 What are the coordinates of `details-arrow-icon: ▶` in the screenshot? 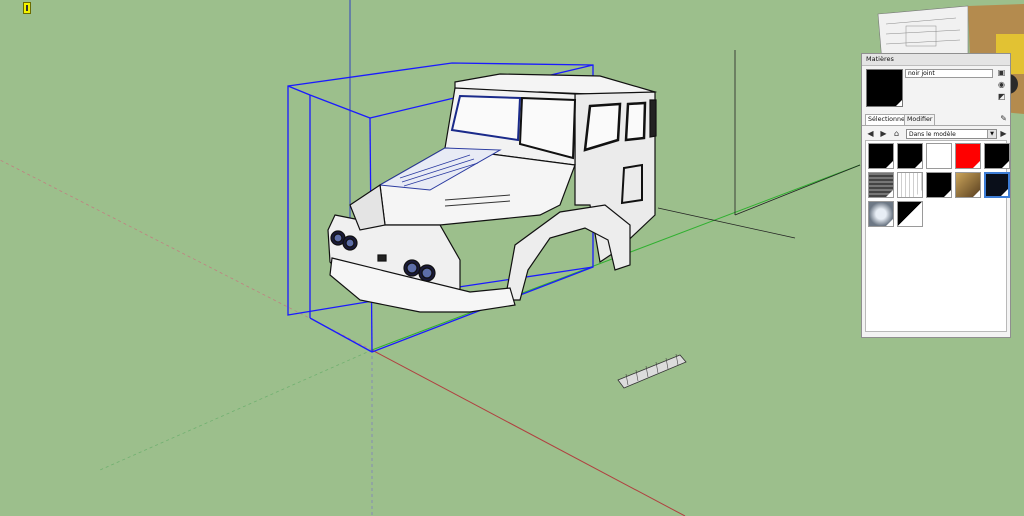 It's located at (1003, 134).